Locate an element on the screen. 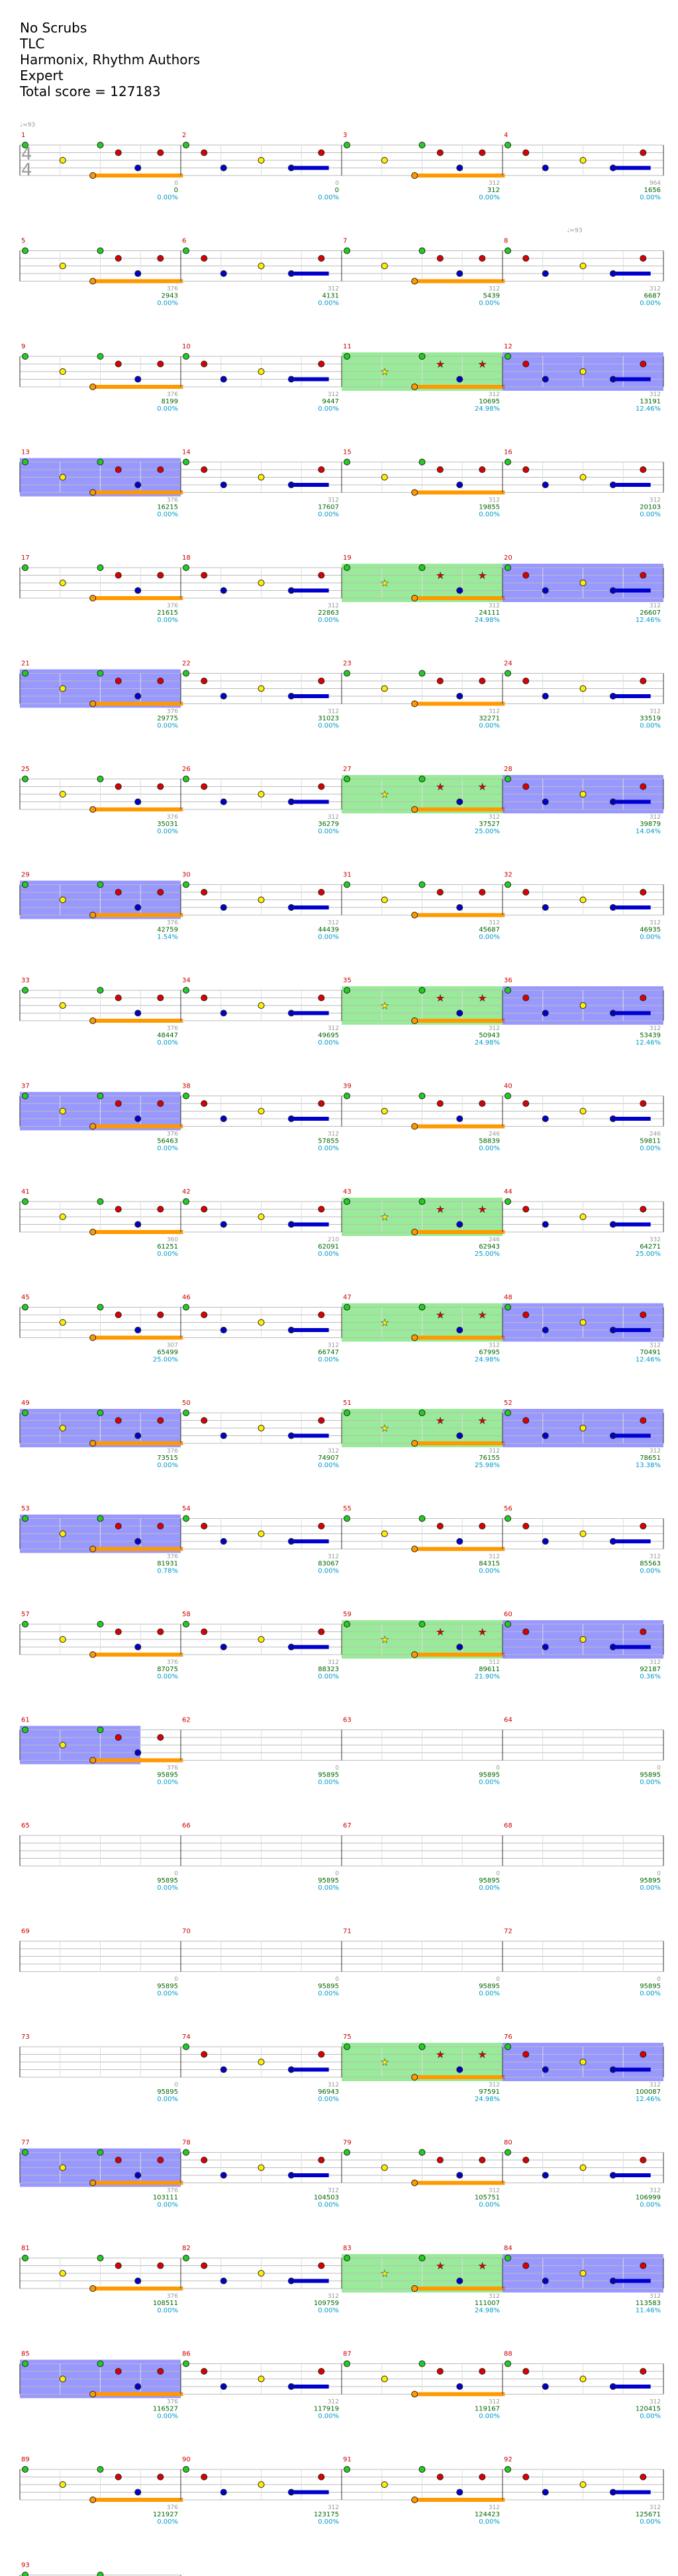 This screenshot has width=678, height=2576. measure-number: 16 is located at coordinates (508, 452).